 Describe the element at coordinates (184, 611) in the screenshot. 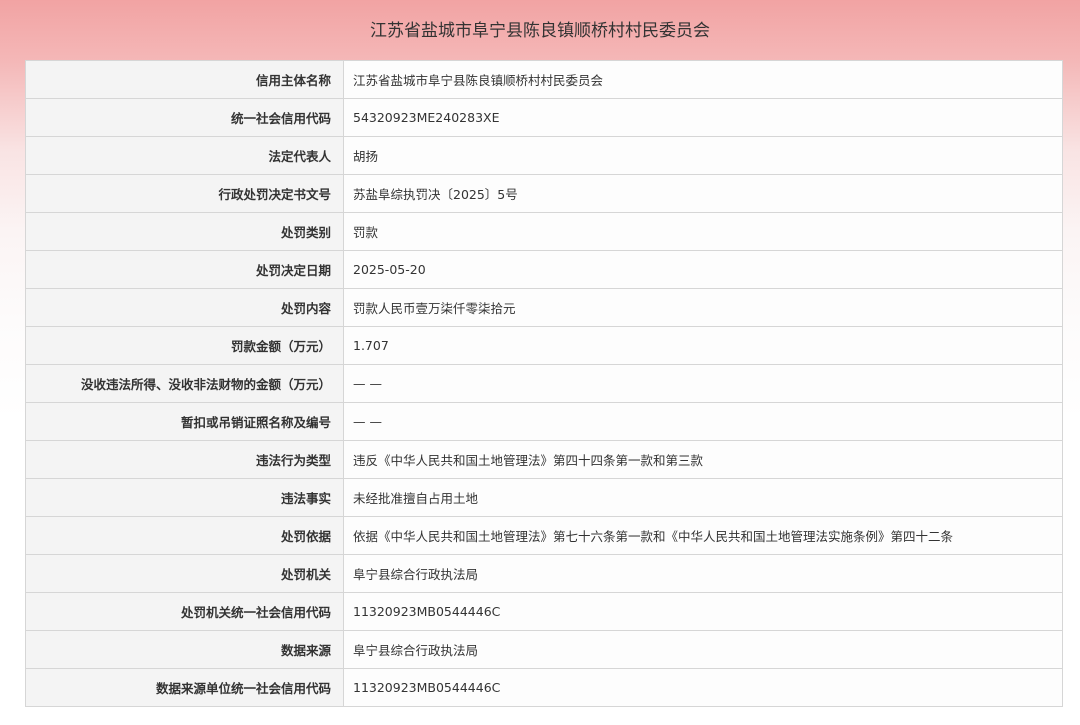

I see `row-label: 处罚机关统一社会信用代码` at that location.